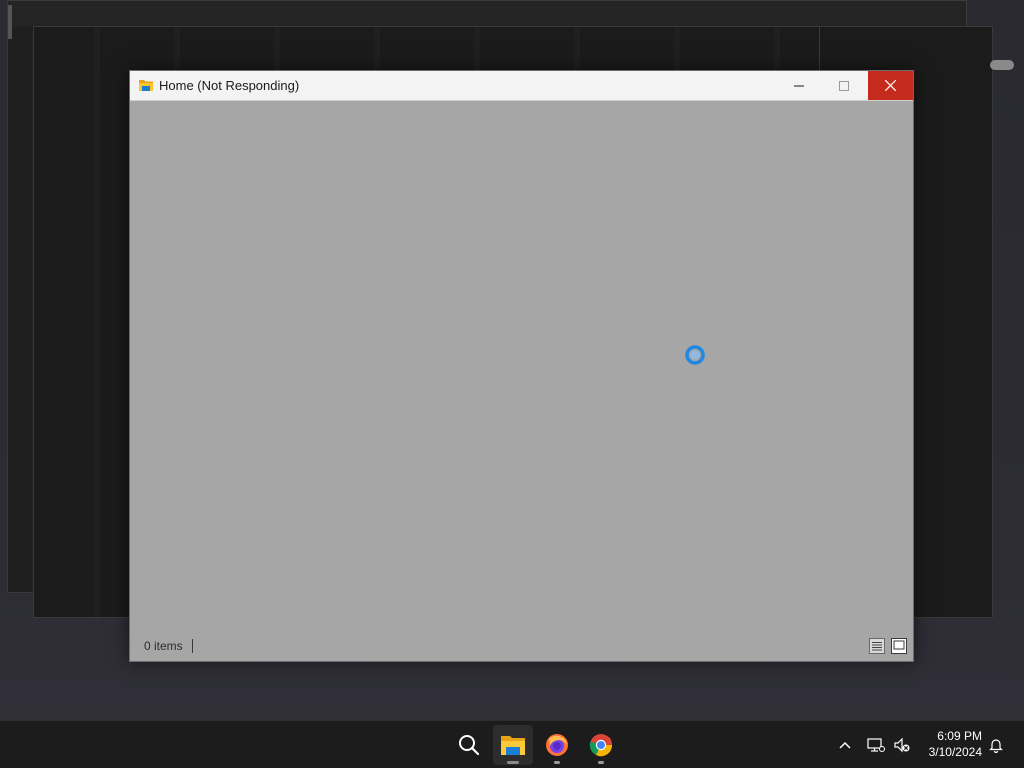  I want to click on background-divider, so click(819, 49).